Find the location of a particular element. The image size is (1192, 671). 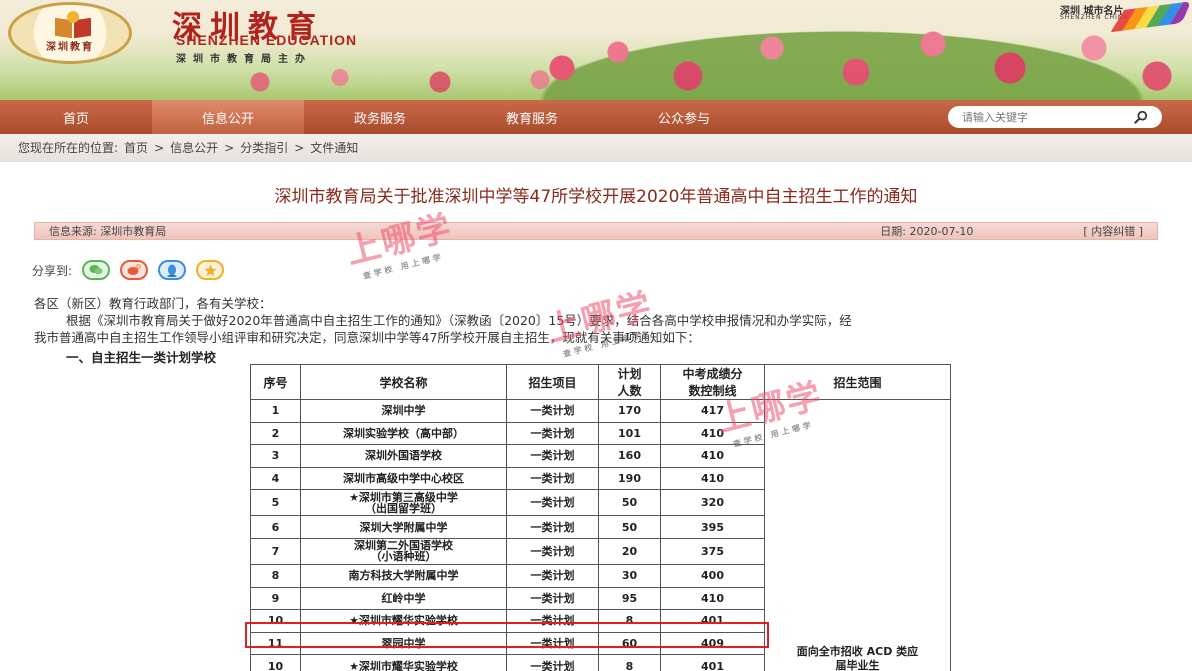

cell-no: 6 is located at coordinates (275, 527).